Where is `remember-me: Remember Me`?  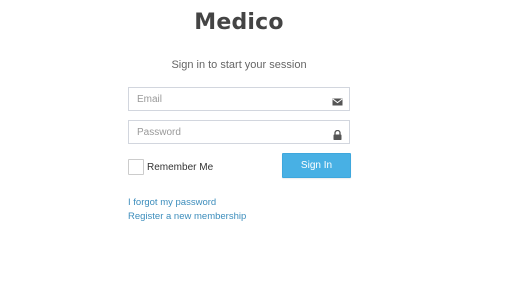
remember-me: Remember Me is located at coordinates (170, 167).